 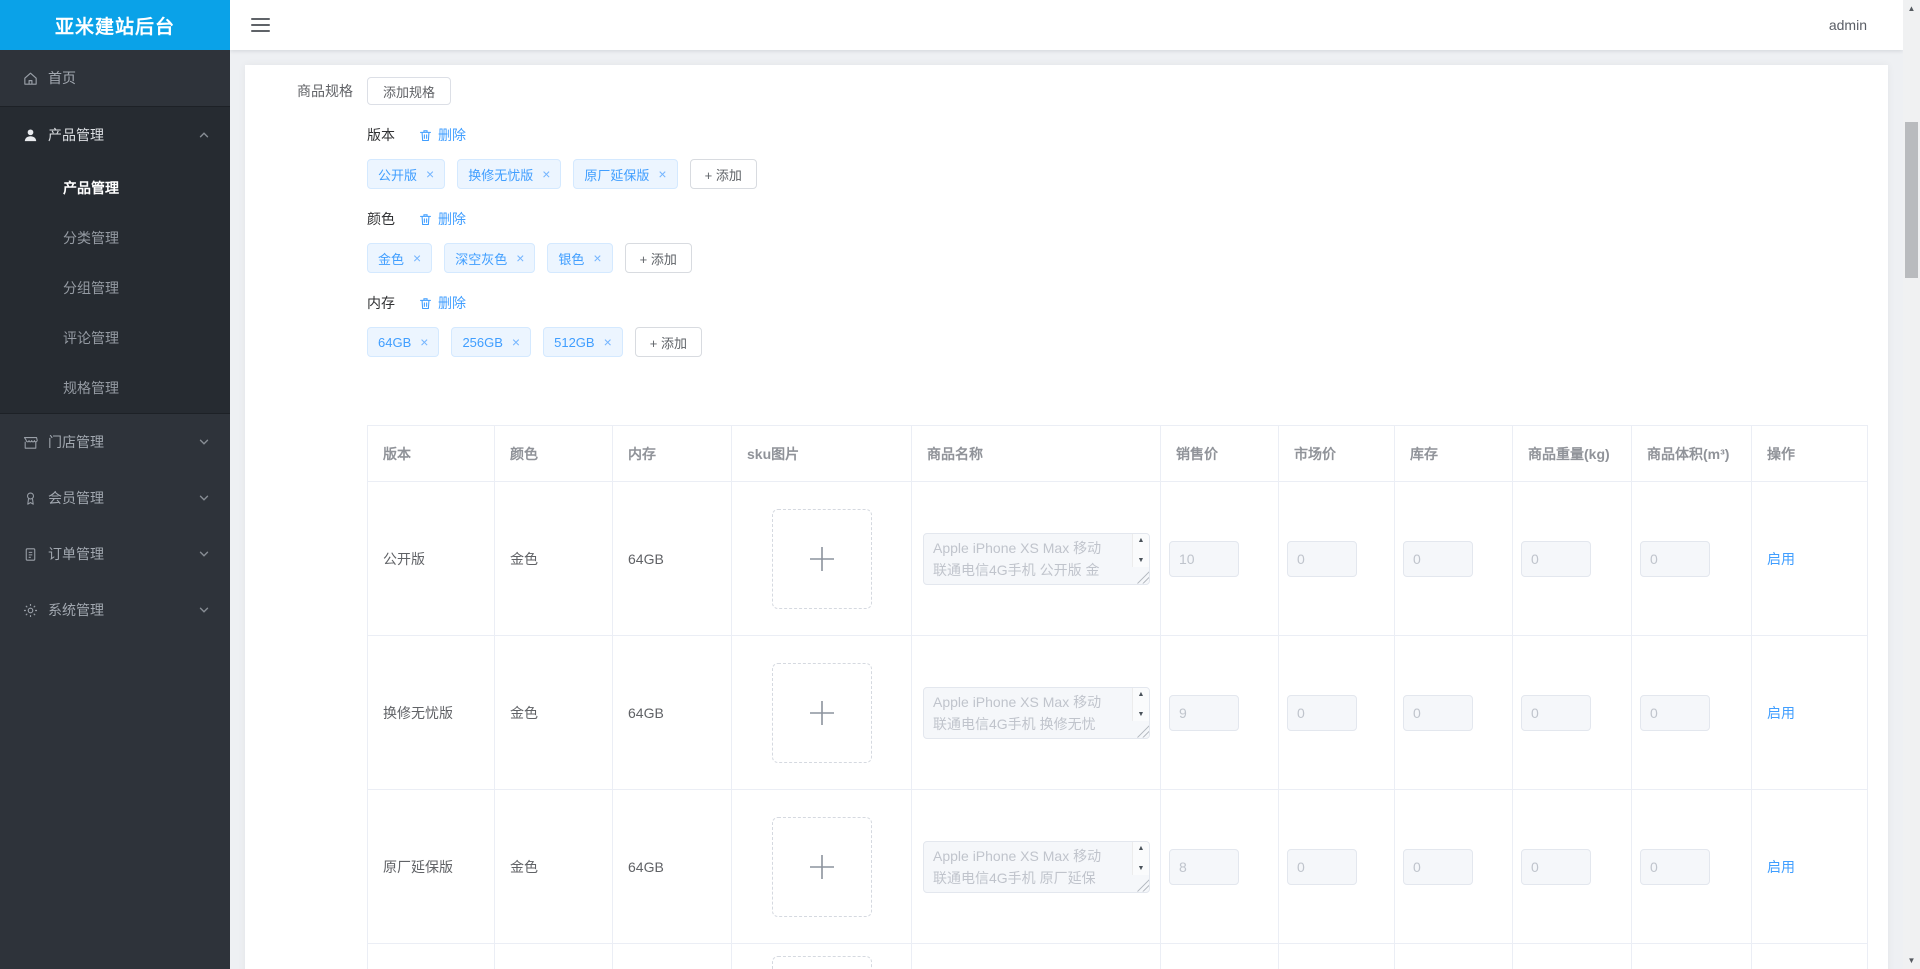 I want to click on scrollbar-down-icon: ▼, so click(x=1911, y=960).